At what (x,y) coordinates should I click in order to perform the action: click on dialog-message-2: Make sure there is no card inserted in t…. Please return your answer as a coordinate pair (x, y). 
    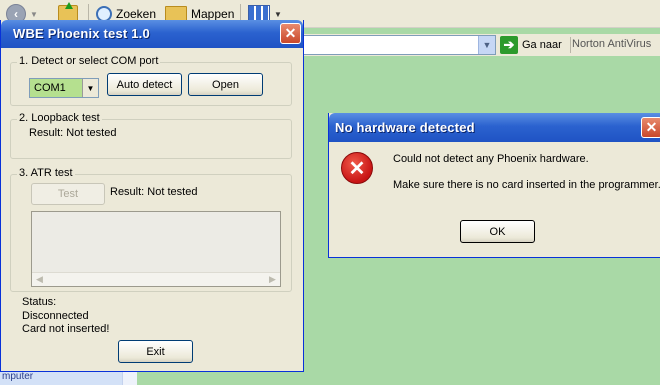
    Looking at the image, I should click on (526, 185).